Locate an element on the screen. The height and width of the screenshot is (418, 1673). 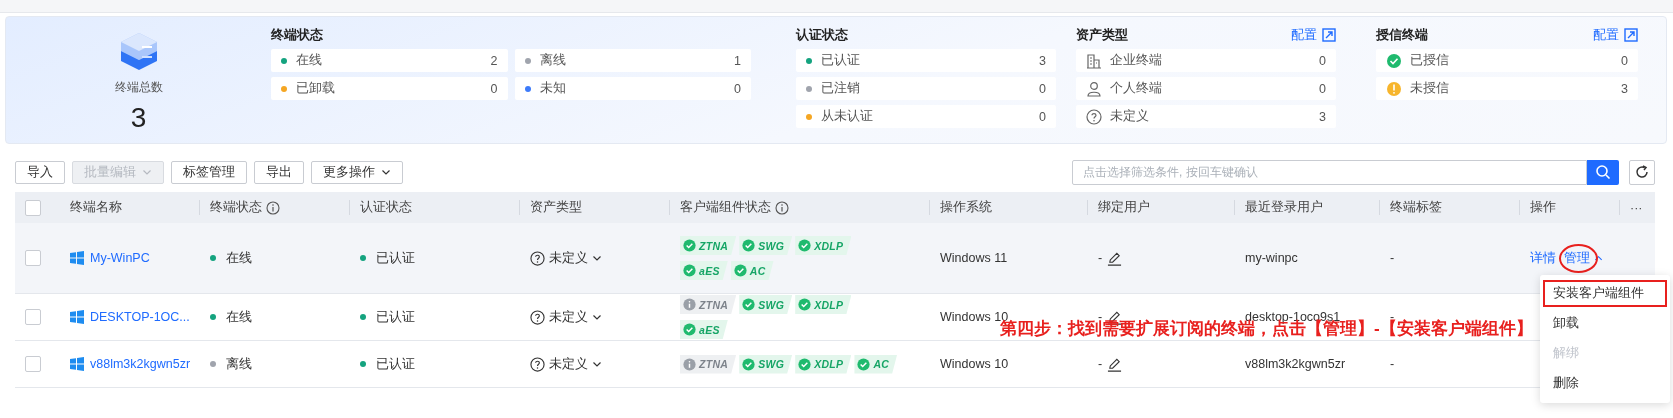
column-header: 操作 is located at coordinates (1543, 207).